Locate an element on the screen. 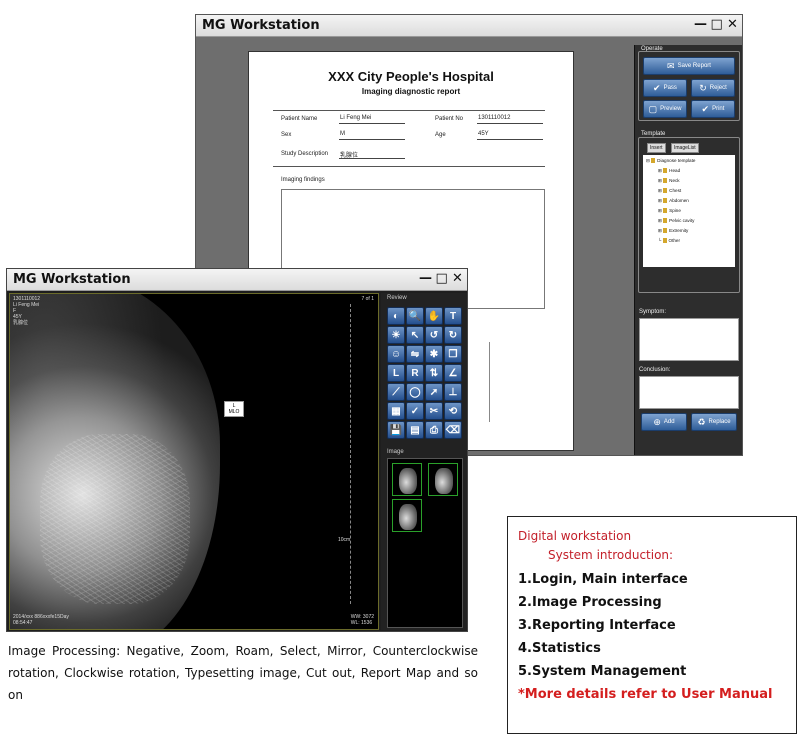 The image size is (800, 739). intro-item: 1.Login, Main interface is located at coordinates (603, 579).